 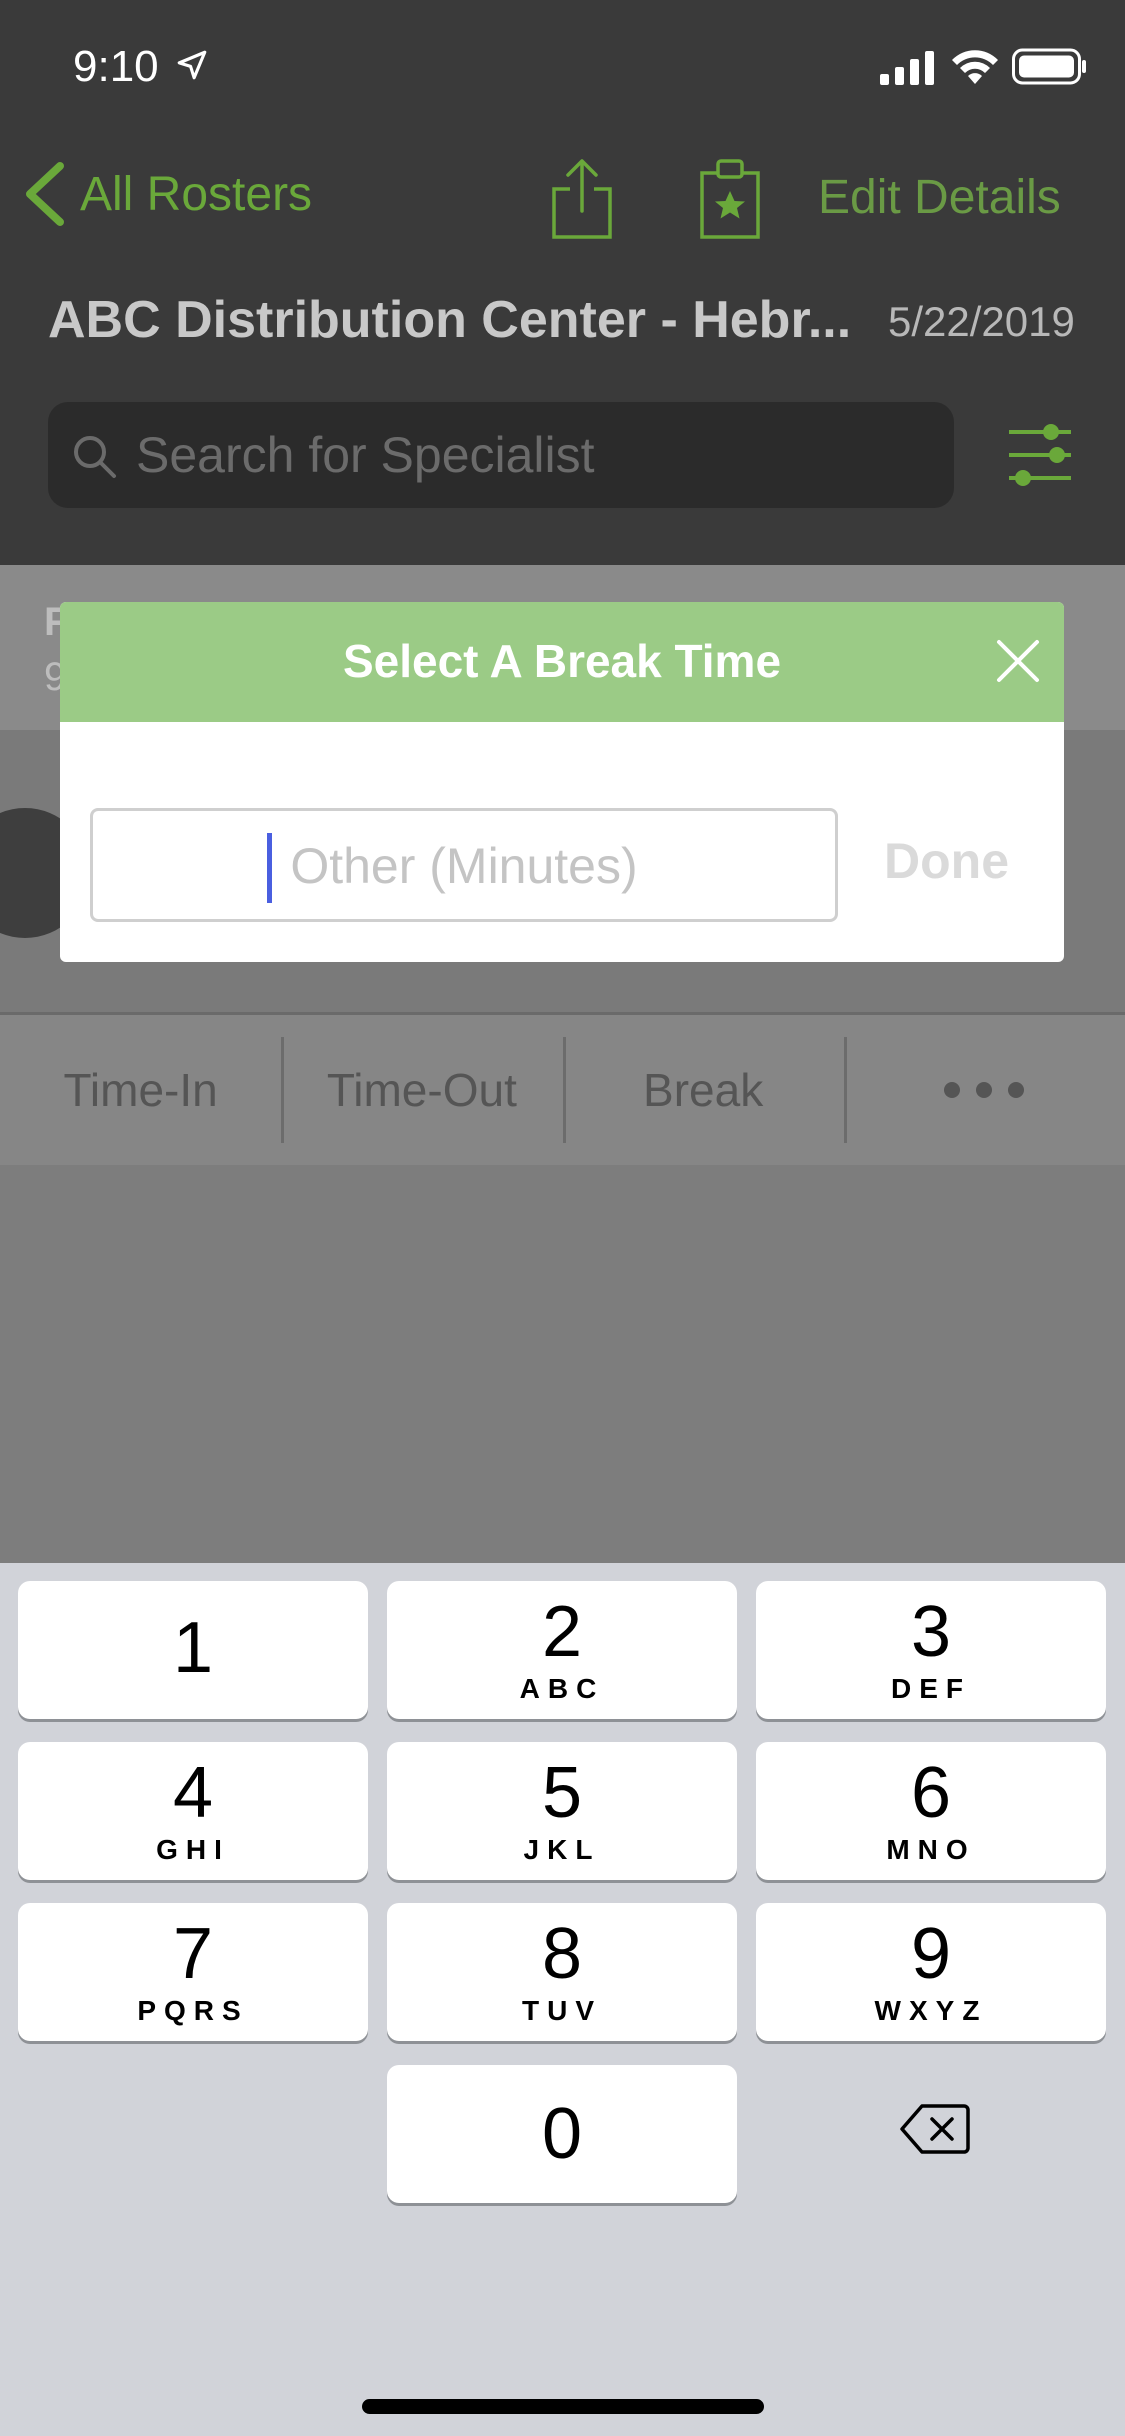 I want to click on search-input: Search for Specialist, so click(x=501, y=455).